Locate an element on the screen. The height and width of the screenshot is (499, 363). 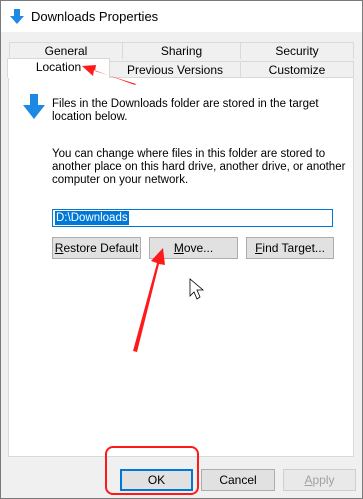
tab-previous-versions-label: Previous Versions is located at coordinates (175, 70).